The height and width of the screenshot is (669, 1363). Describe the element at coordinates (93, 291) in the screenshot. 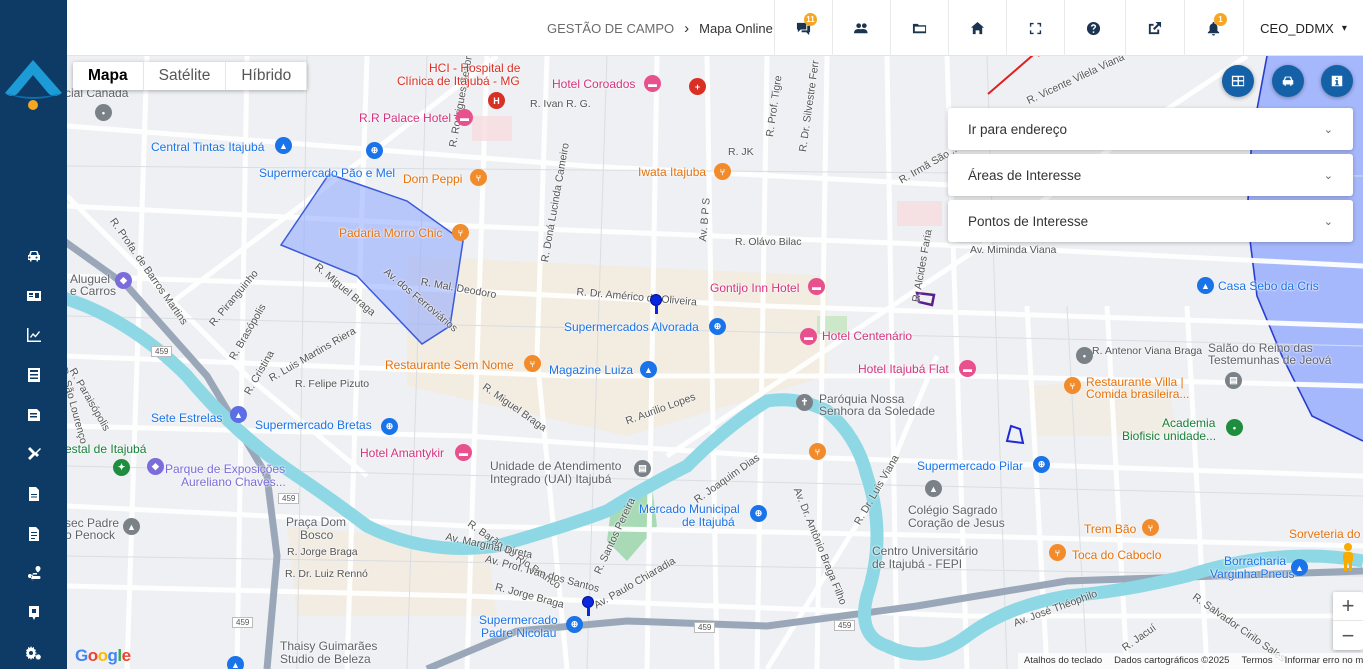

I see `poi-label: e Carros` at that location.